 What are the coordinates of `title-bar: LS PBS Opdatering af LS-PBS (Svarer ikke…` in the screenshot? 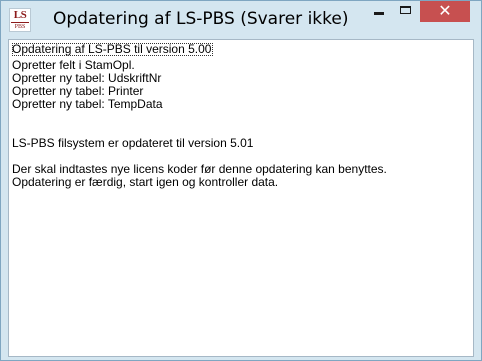 It's located at (241, 20).